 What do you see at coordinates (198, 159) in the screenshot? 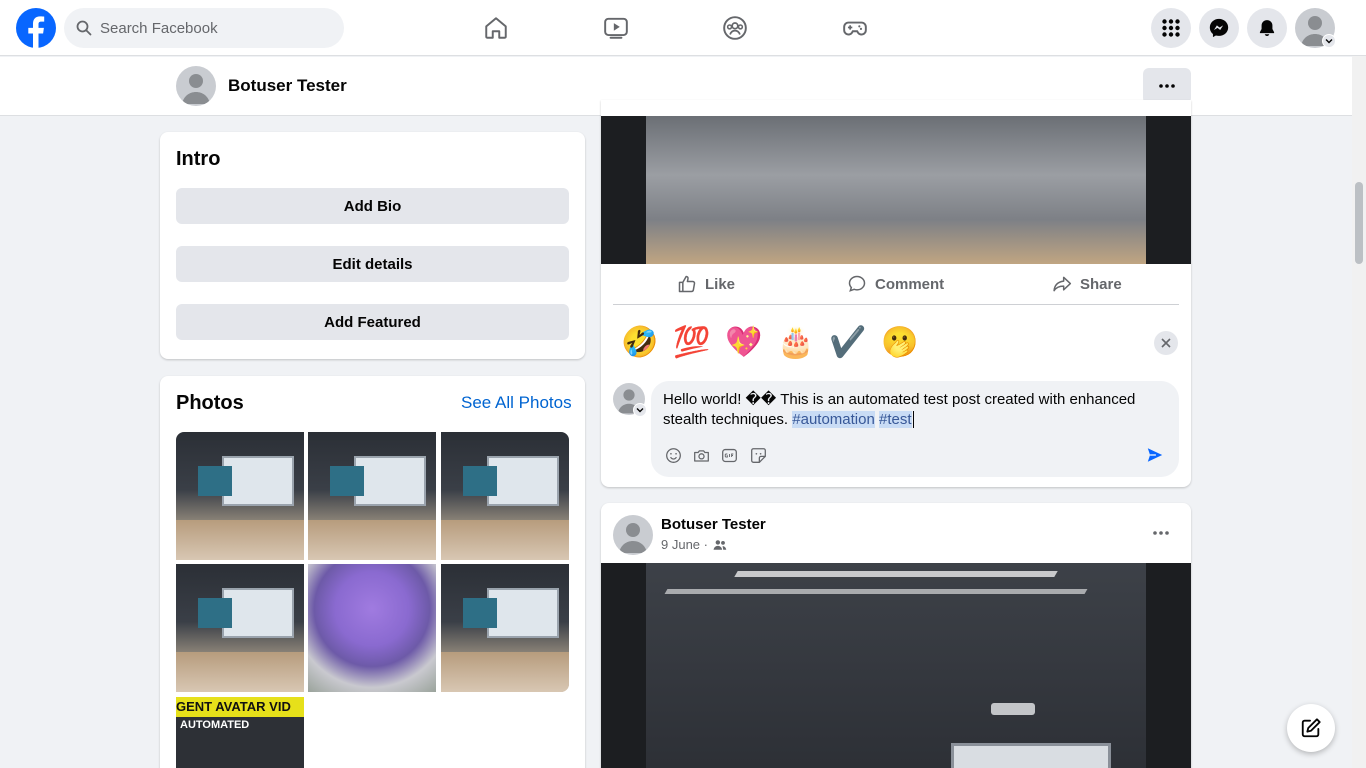
I see `intro-title: Intro` at bounding box center [198, 159].